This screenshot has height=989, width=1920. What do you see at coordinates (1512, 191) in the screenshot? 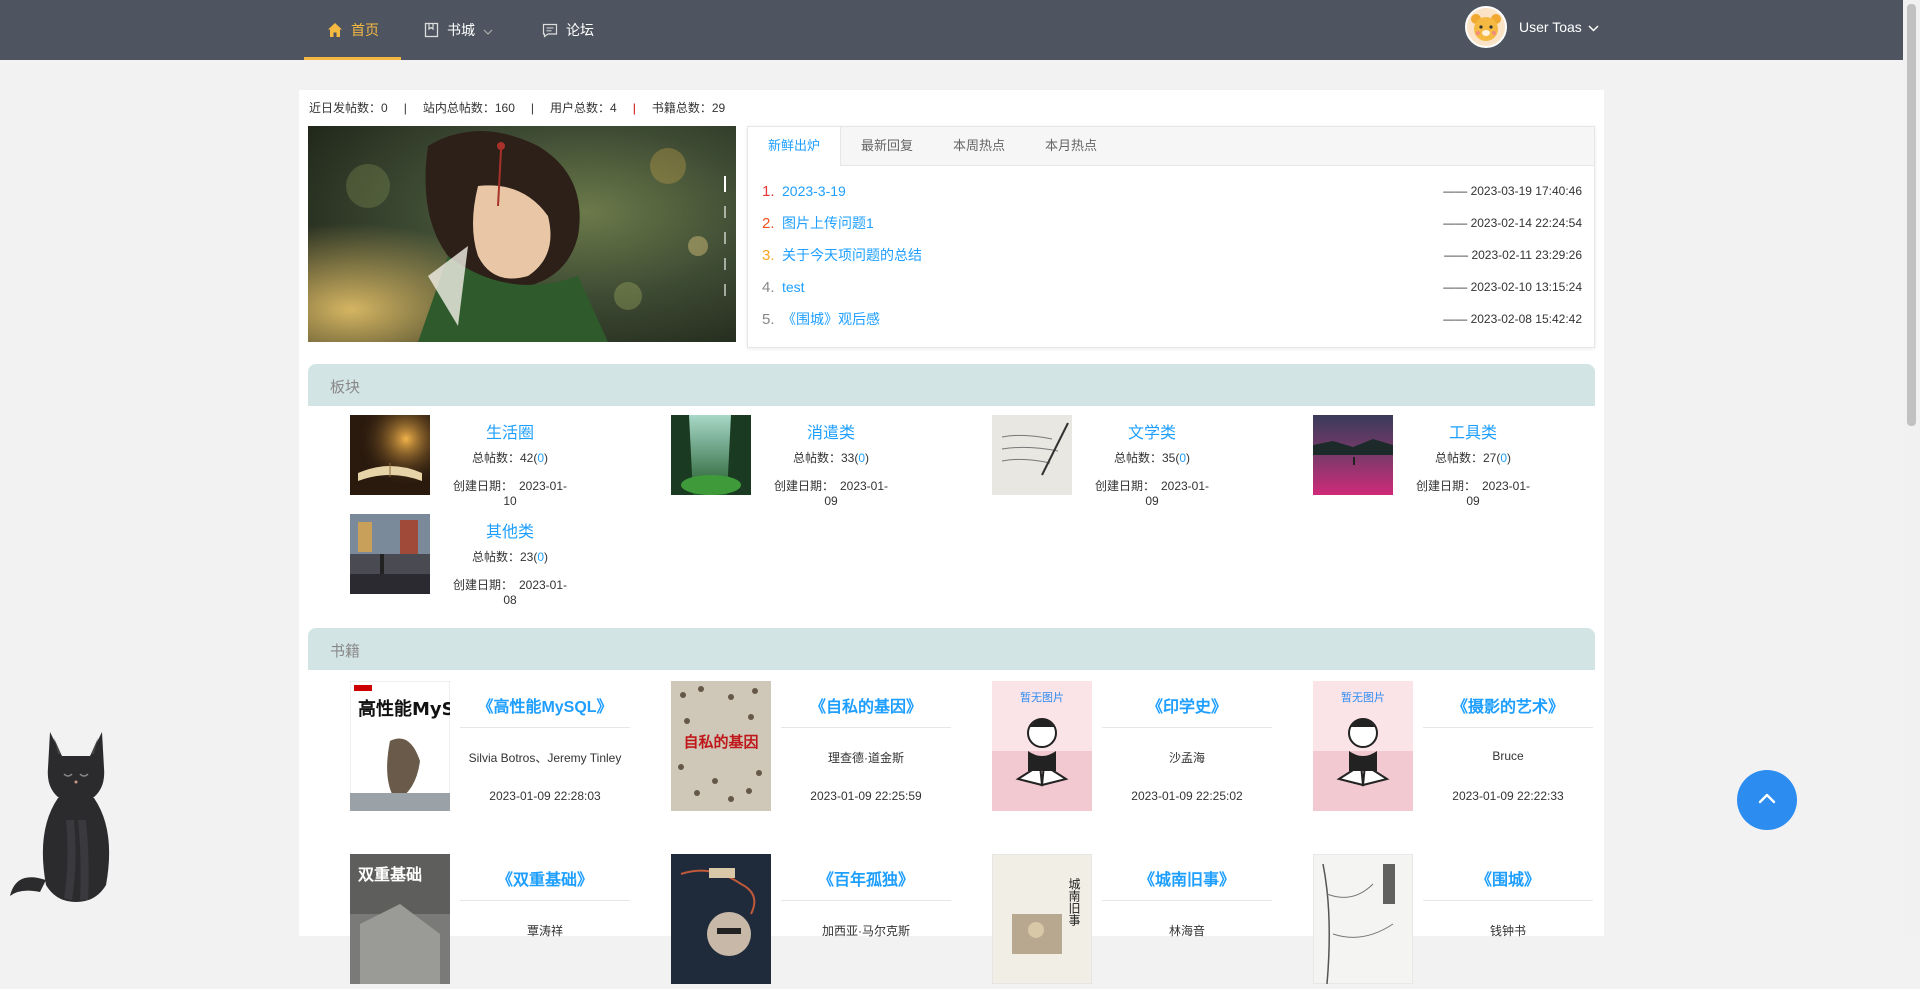
I see `post-time: —— 2023-03-19 17:40:46` at bounding box center [1512, 191].